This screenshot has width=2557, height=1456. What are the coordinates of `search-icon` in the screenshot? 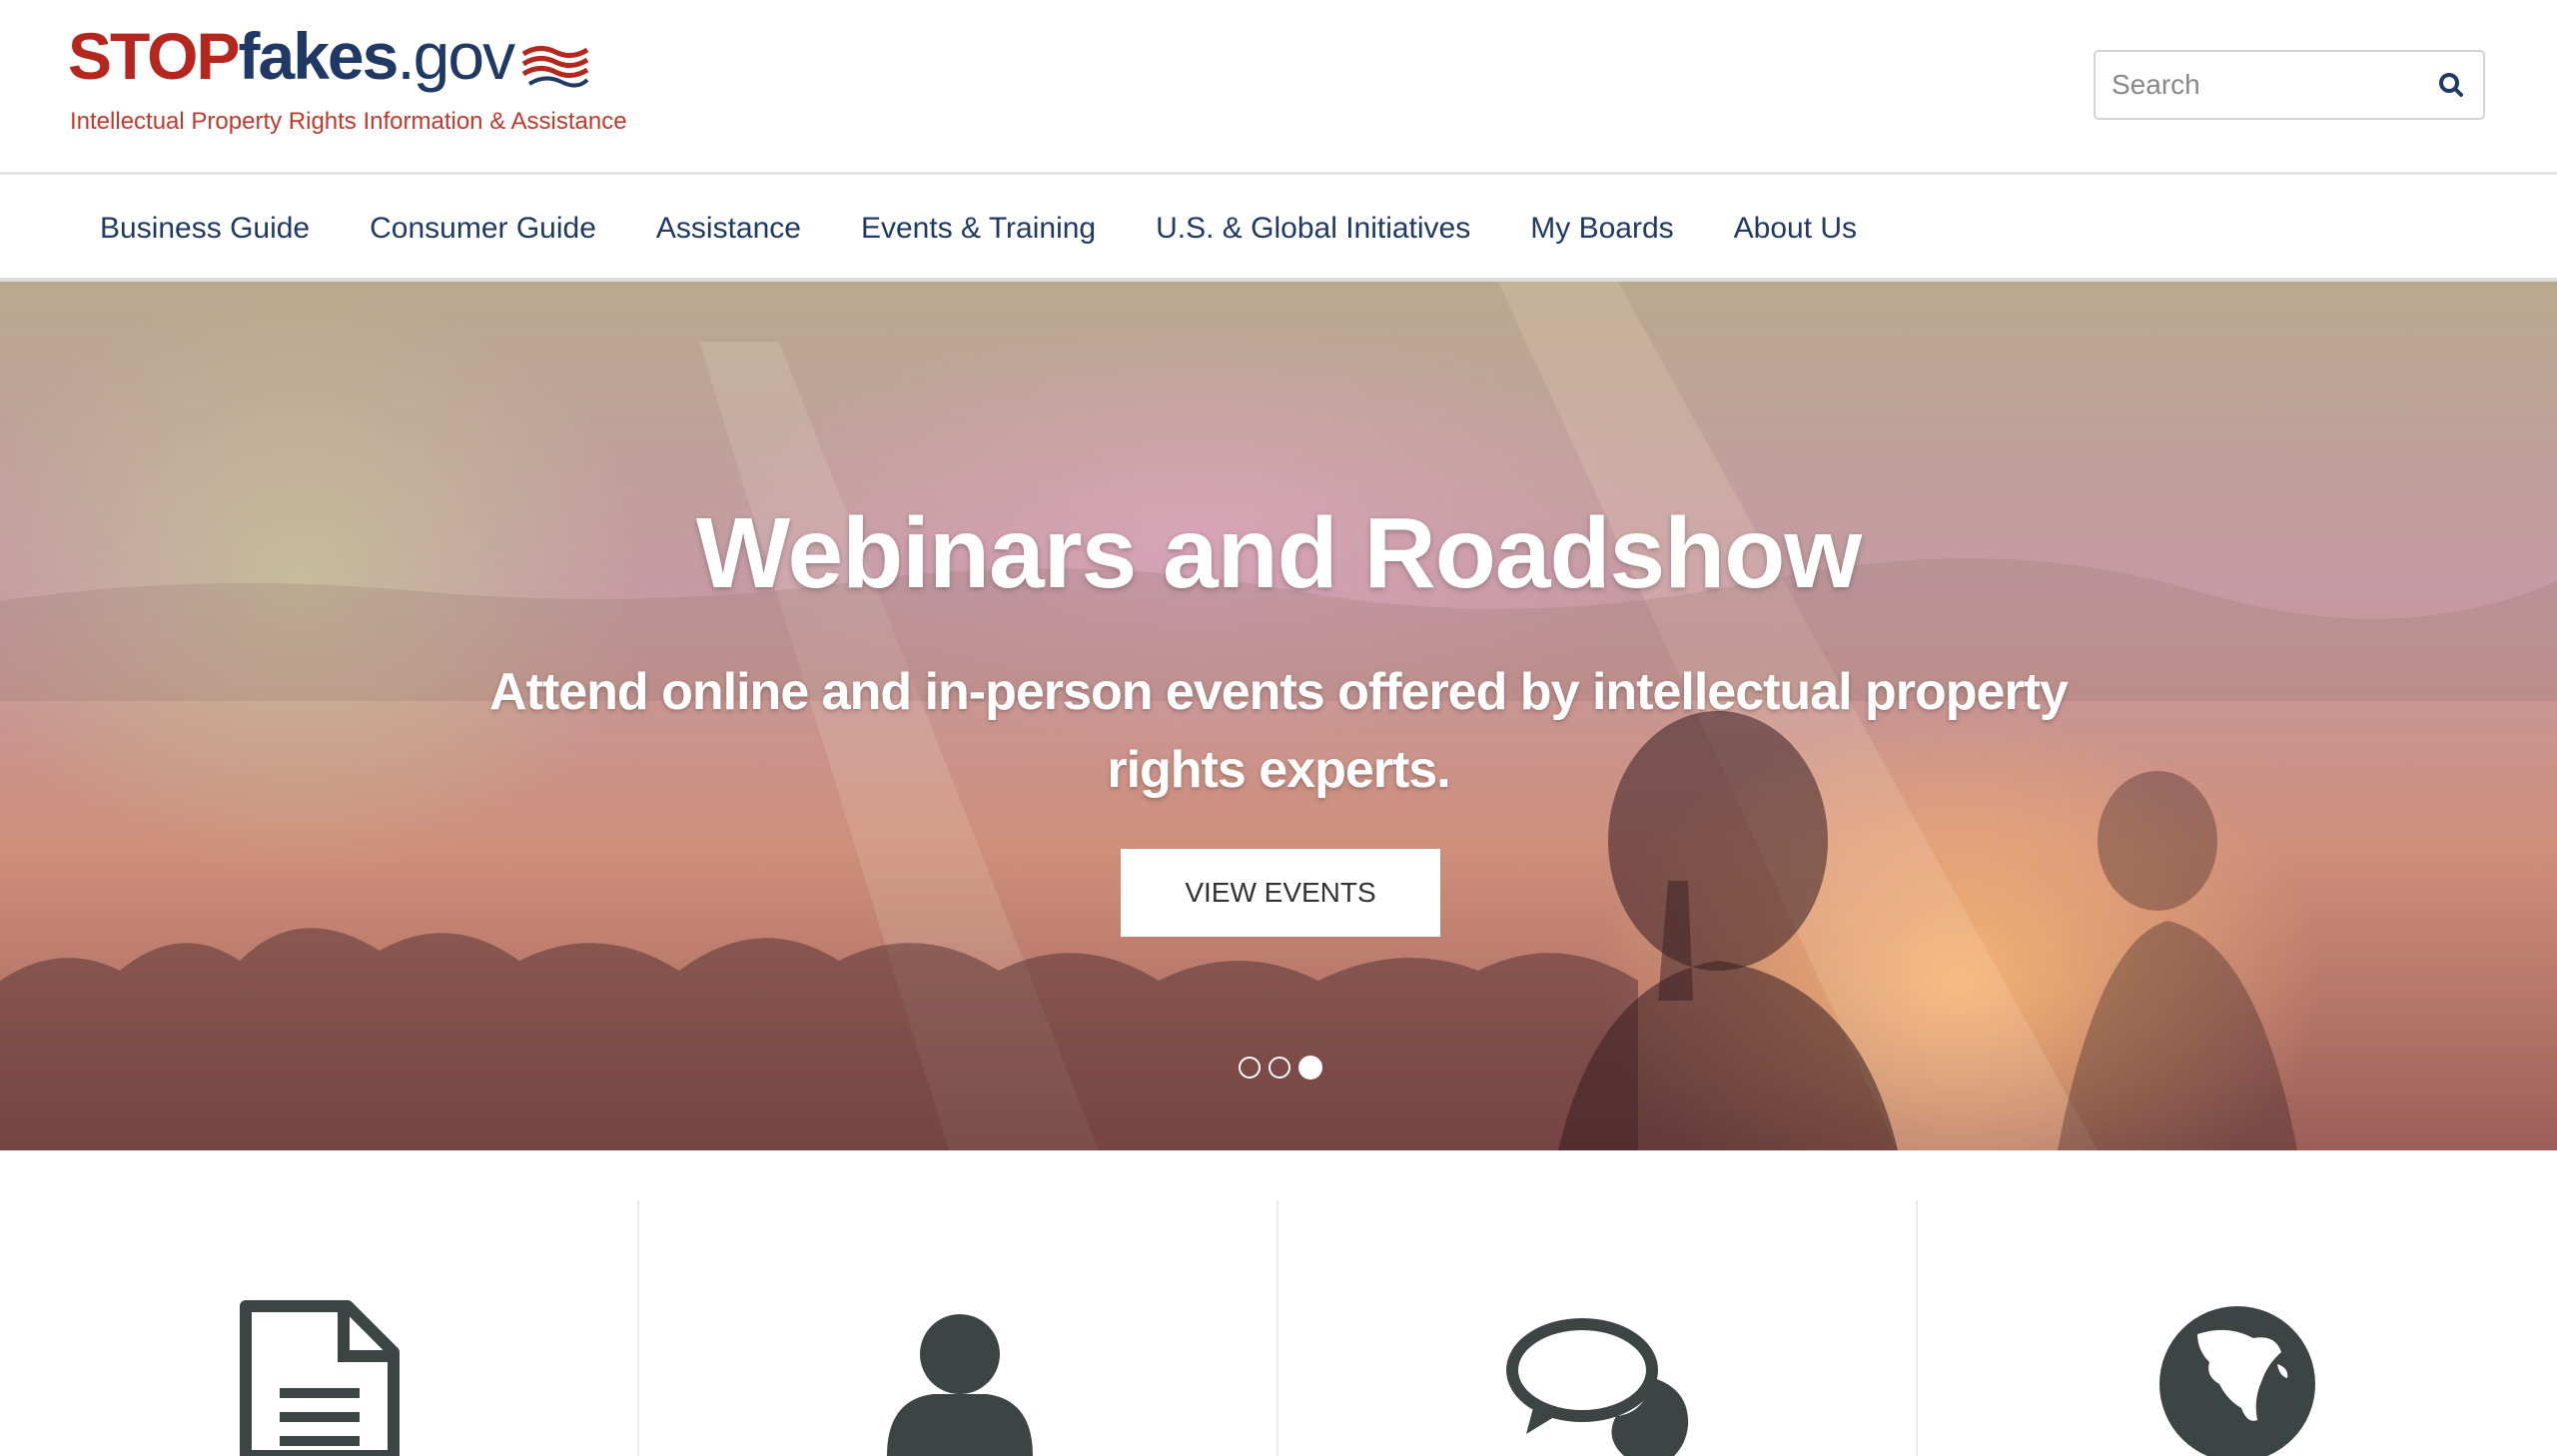 It's located at (2451, 85).